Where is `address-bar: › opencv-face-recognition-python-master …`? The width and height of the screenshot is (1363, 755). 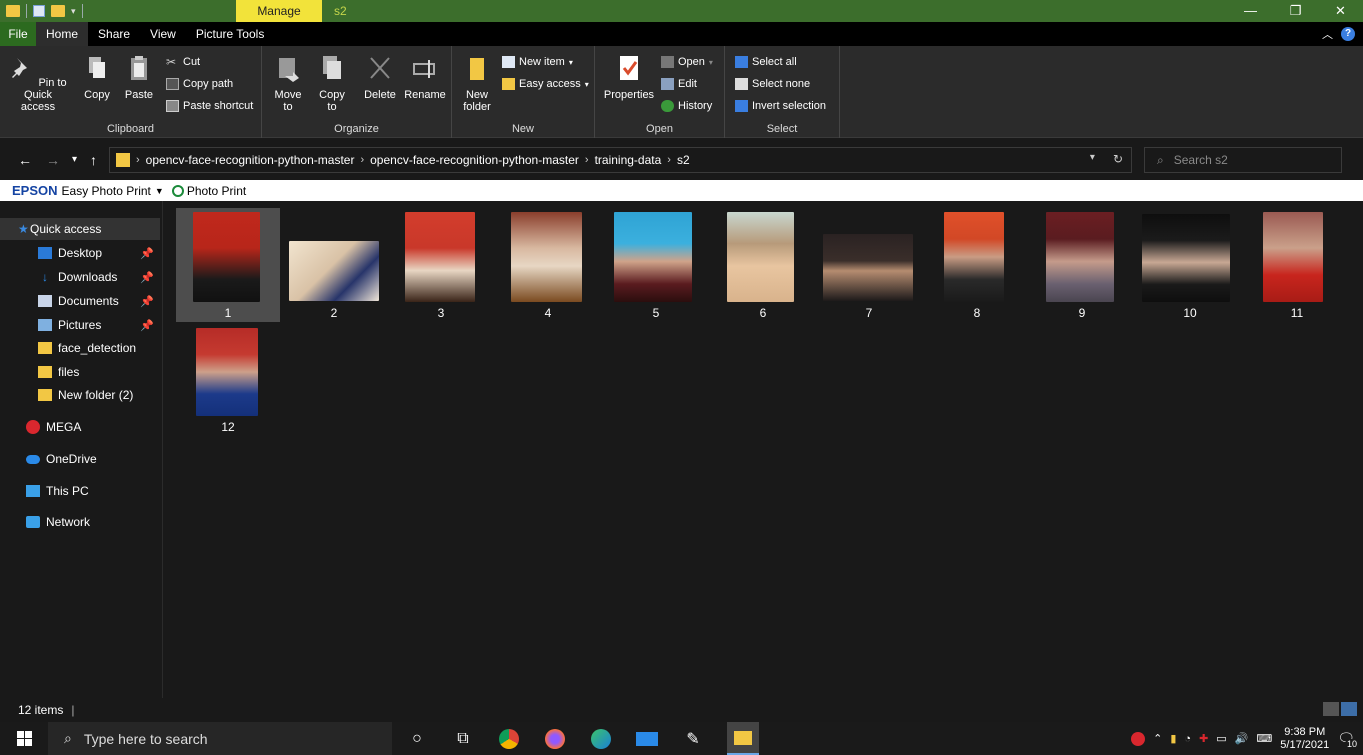 address-bar: › opencv-face-recognition-python-master … is located at coordinates (620, 160).